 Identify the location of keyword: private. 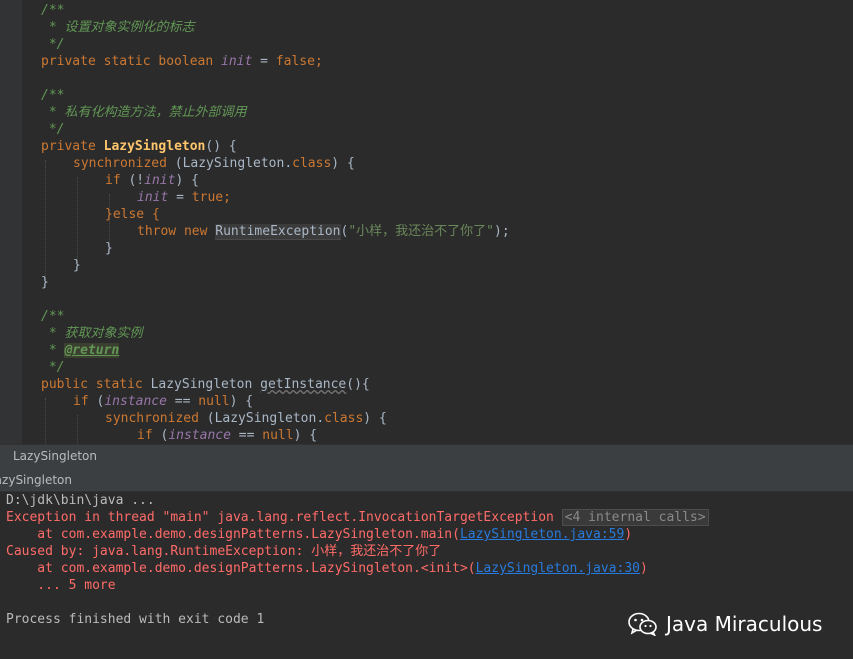
(72, 146).